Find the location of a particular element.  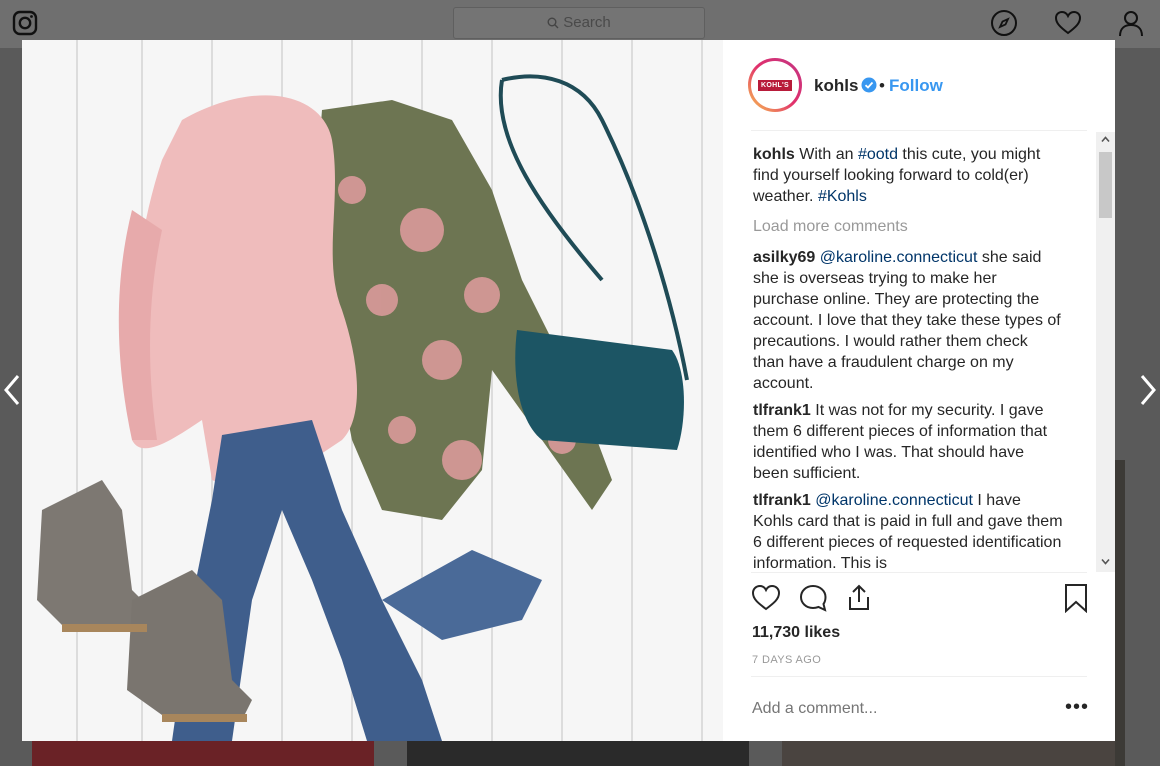

search-input: Search is located at coordinates (579, 23).